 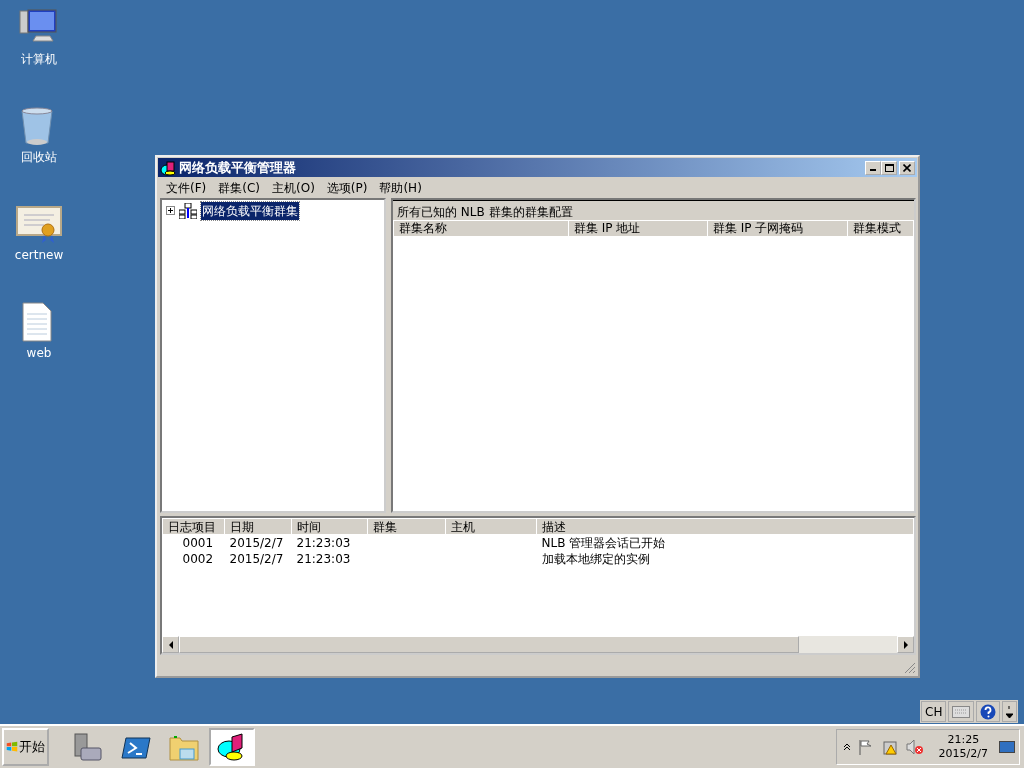 I want to click on options-icon, so click(x=1010, y=711).